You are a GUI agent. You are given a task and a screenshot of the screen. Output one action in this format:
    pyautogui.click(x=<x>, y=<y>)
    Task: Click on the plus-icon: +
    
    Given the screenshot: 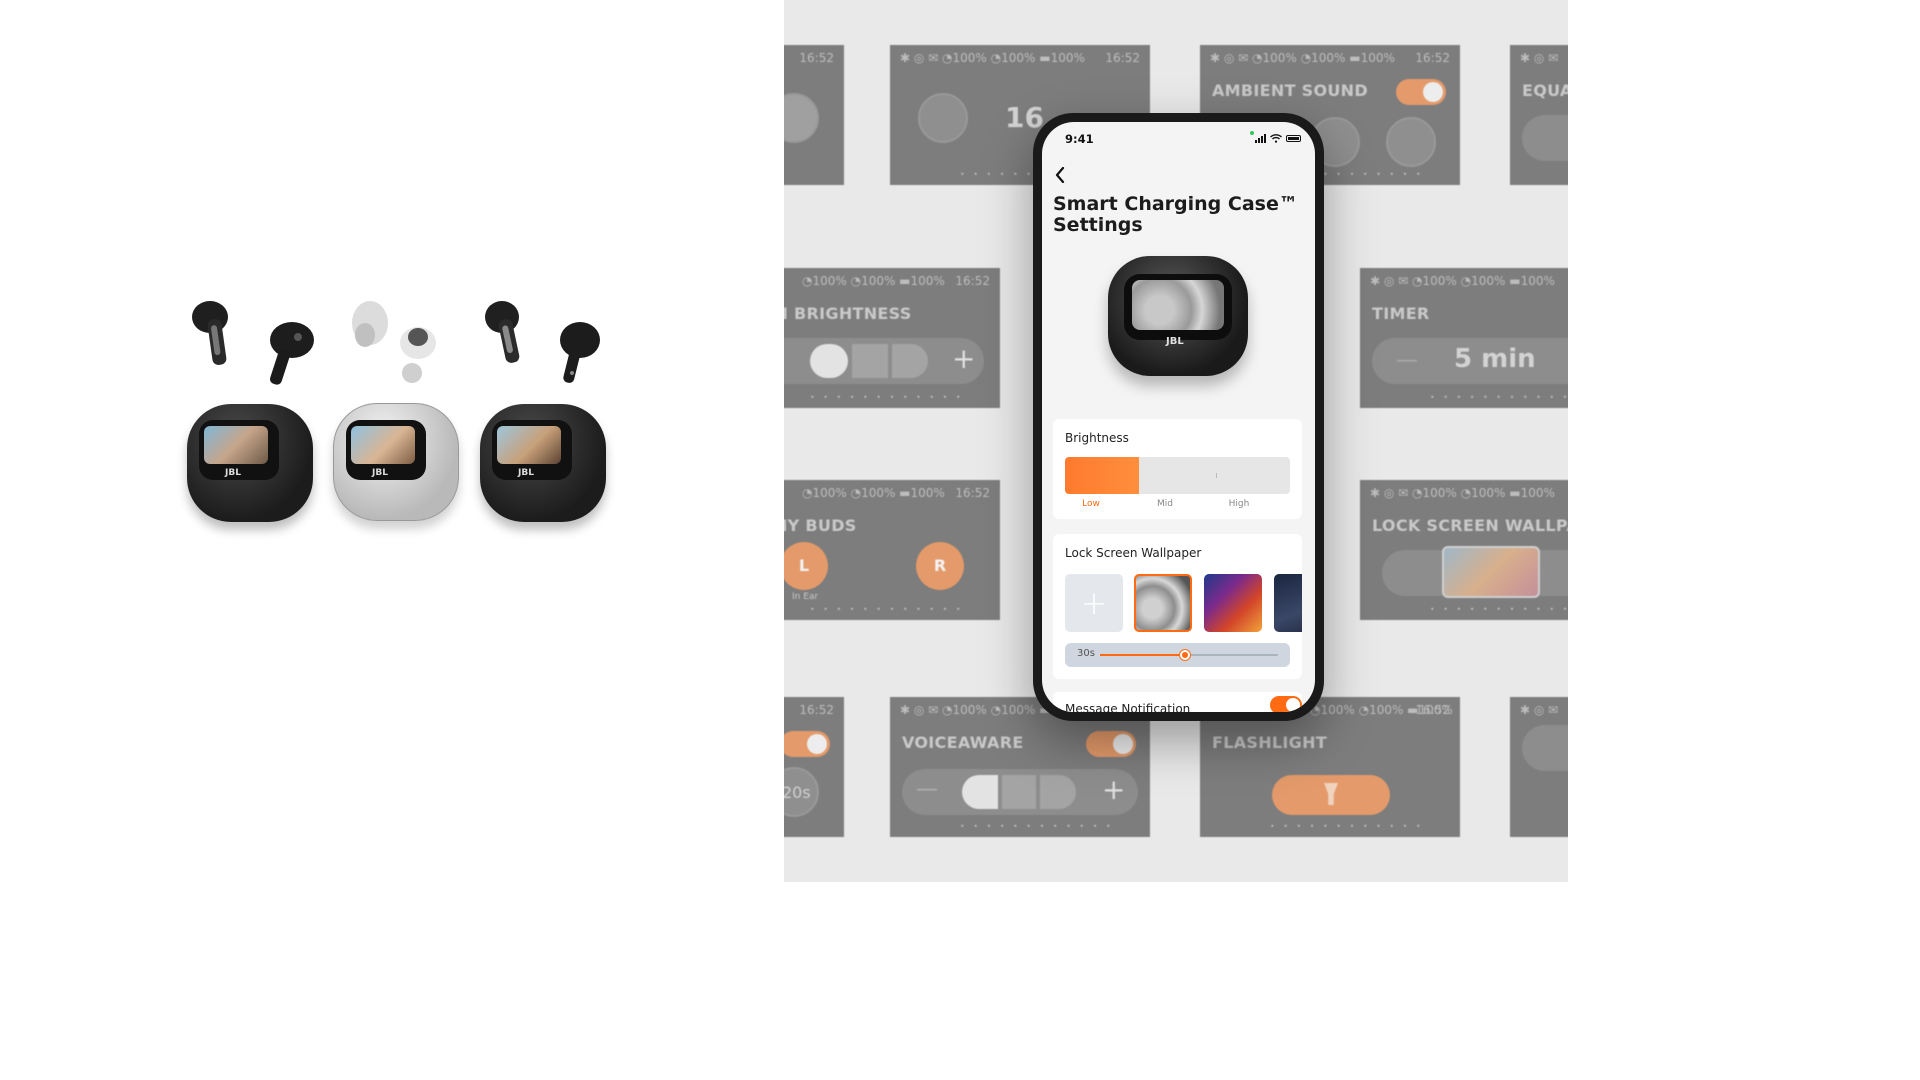 What is the action you would take?
    pyautogui.click(x=1094, y=603)
    